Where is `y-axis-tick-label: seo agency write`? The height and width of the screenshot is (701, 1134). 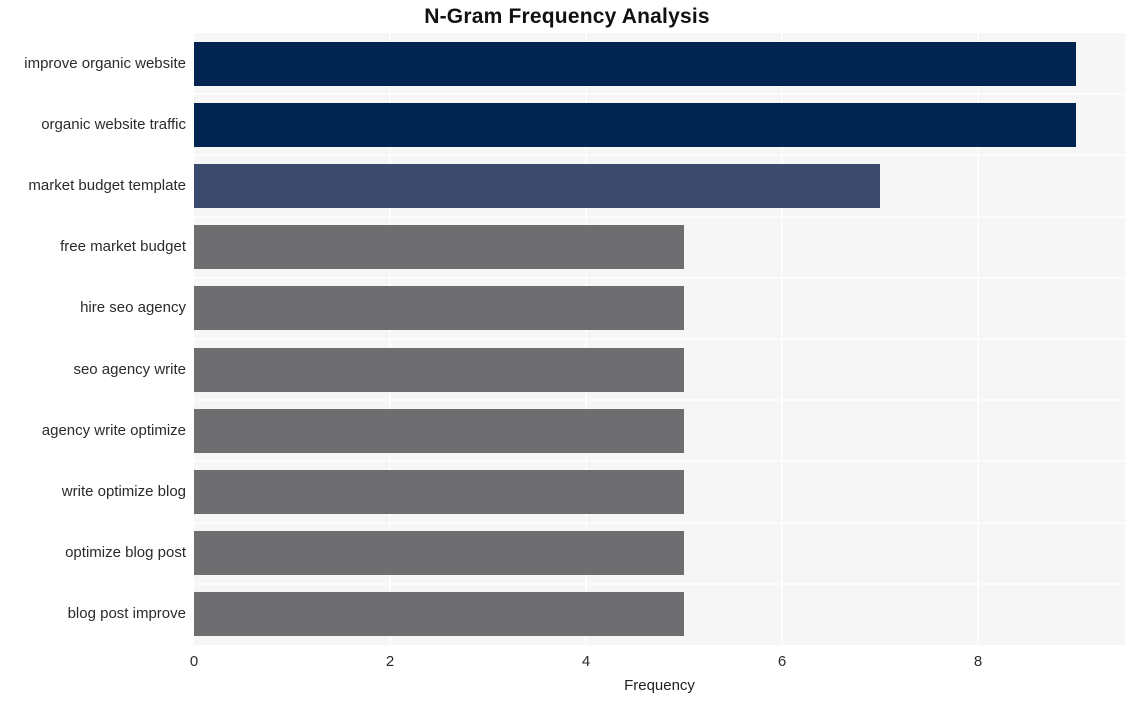 y-axis-tick-label: seo agency write is located at coordinates (129, 369).